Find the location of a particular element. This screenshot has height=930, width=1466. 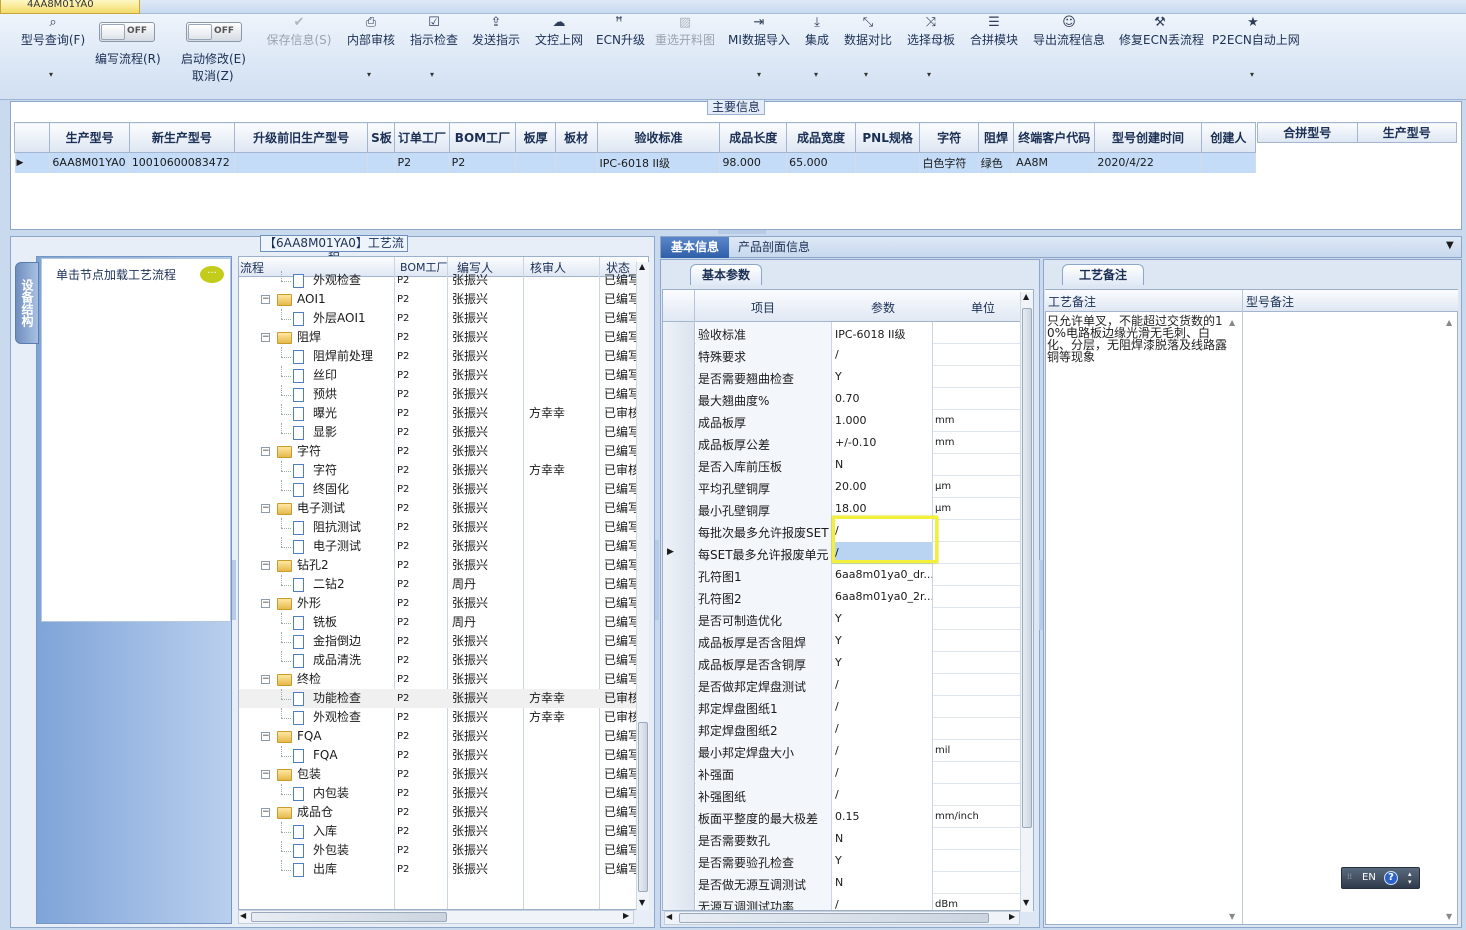

main-col-header: 成品宽度 is located at coordinates (821, 137).